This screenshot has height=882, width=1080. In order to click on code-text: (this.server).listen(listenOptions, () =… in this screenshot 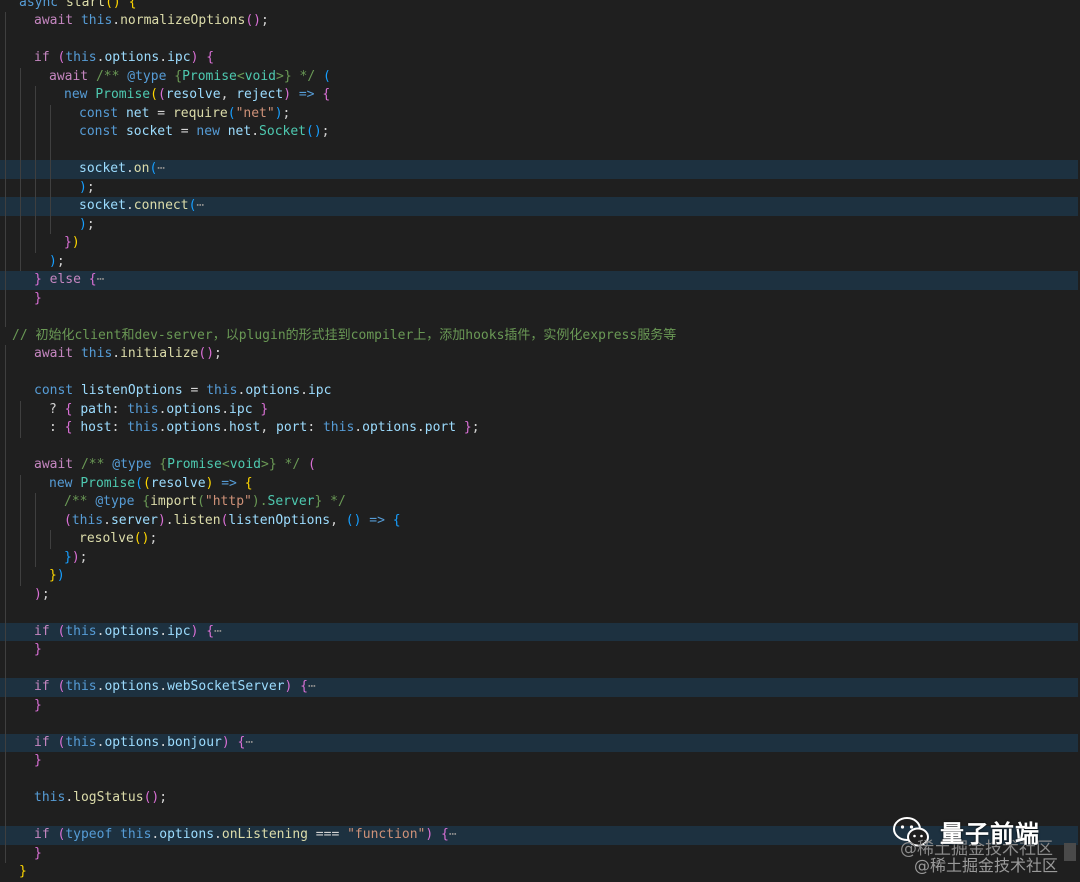, I will do `click(232, 521)`.